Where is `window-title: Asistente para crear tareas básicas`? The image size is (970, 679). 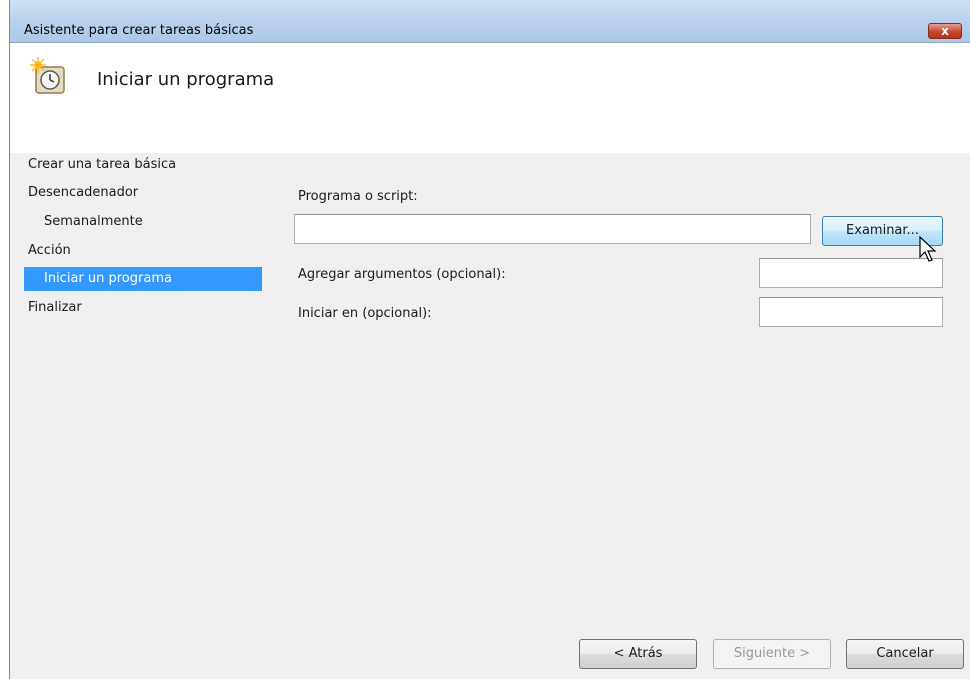
window-title: Asistente para crear tareas básicas is located at coordinates (139, 30).